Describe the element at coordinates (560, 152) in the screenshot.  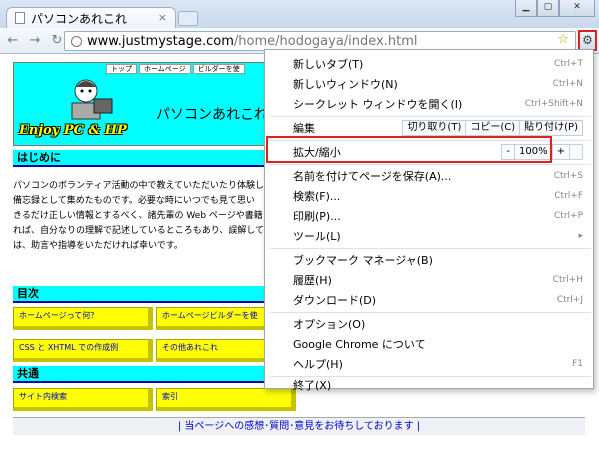
I see `zoom-in-button: +` at that location.